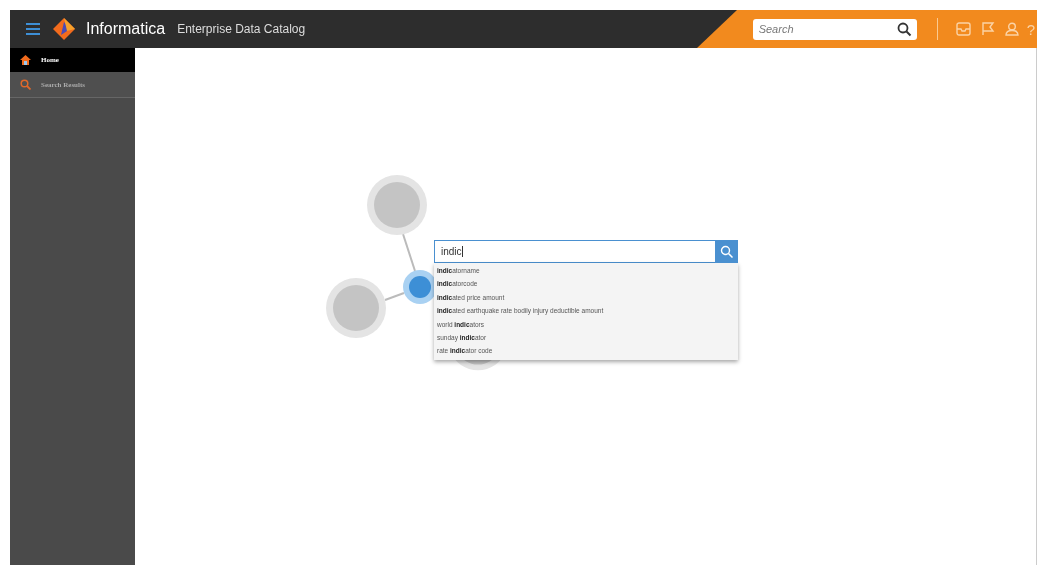 The height and width of the screenshot is (565, 1042). What do you see at coordinates (726, 251) in the screenshot?
I see `search-button` at bounding box center [726, 251].